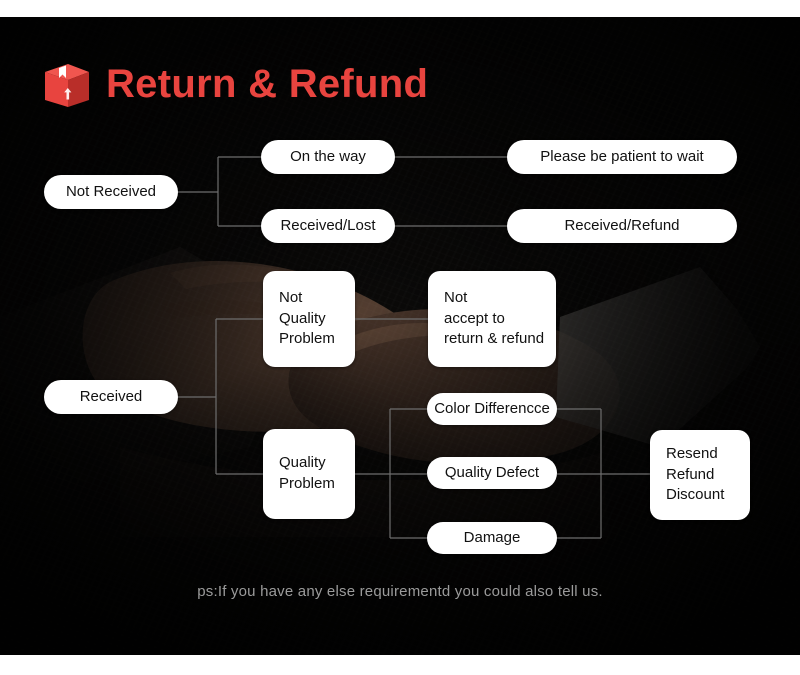 This screenshot has width=800, height=675. What do you see at coordinates (492, 319) in the screenshot?
I see `flow-node-not-accept-to-return-refund: Not accept to return & refund` at bounding box center [492, 319].